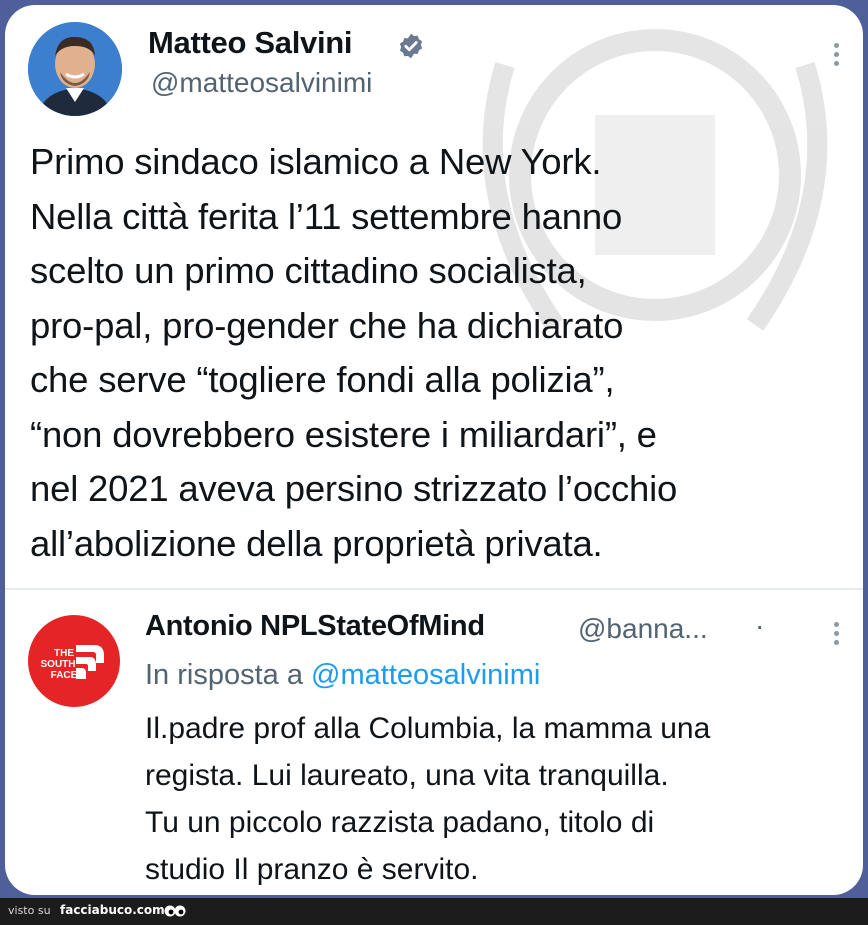  Describe the element at coordinates (175, 911) in the screenshot. I see `eyes-logo-icon` at that location.